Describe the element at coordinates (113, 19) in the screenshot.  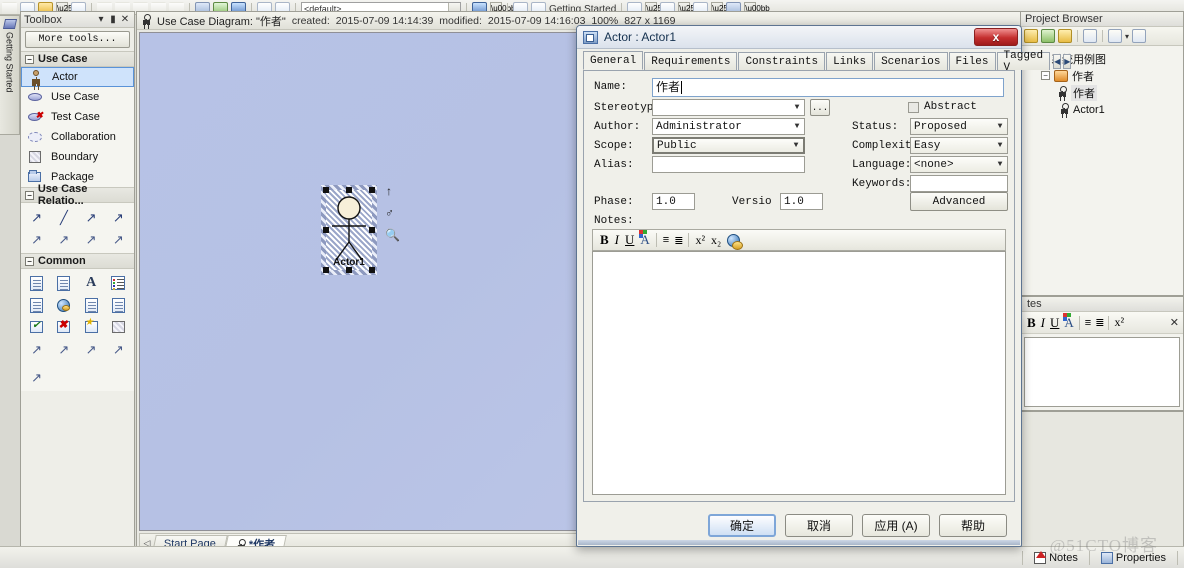
I see `toolbox-pin-button: ▮` at that location.